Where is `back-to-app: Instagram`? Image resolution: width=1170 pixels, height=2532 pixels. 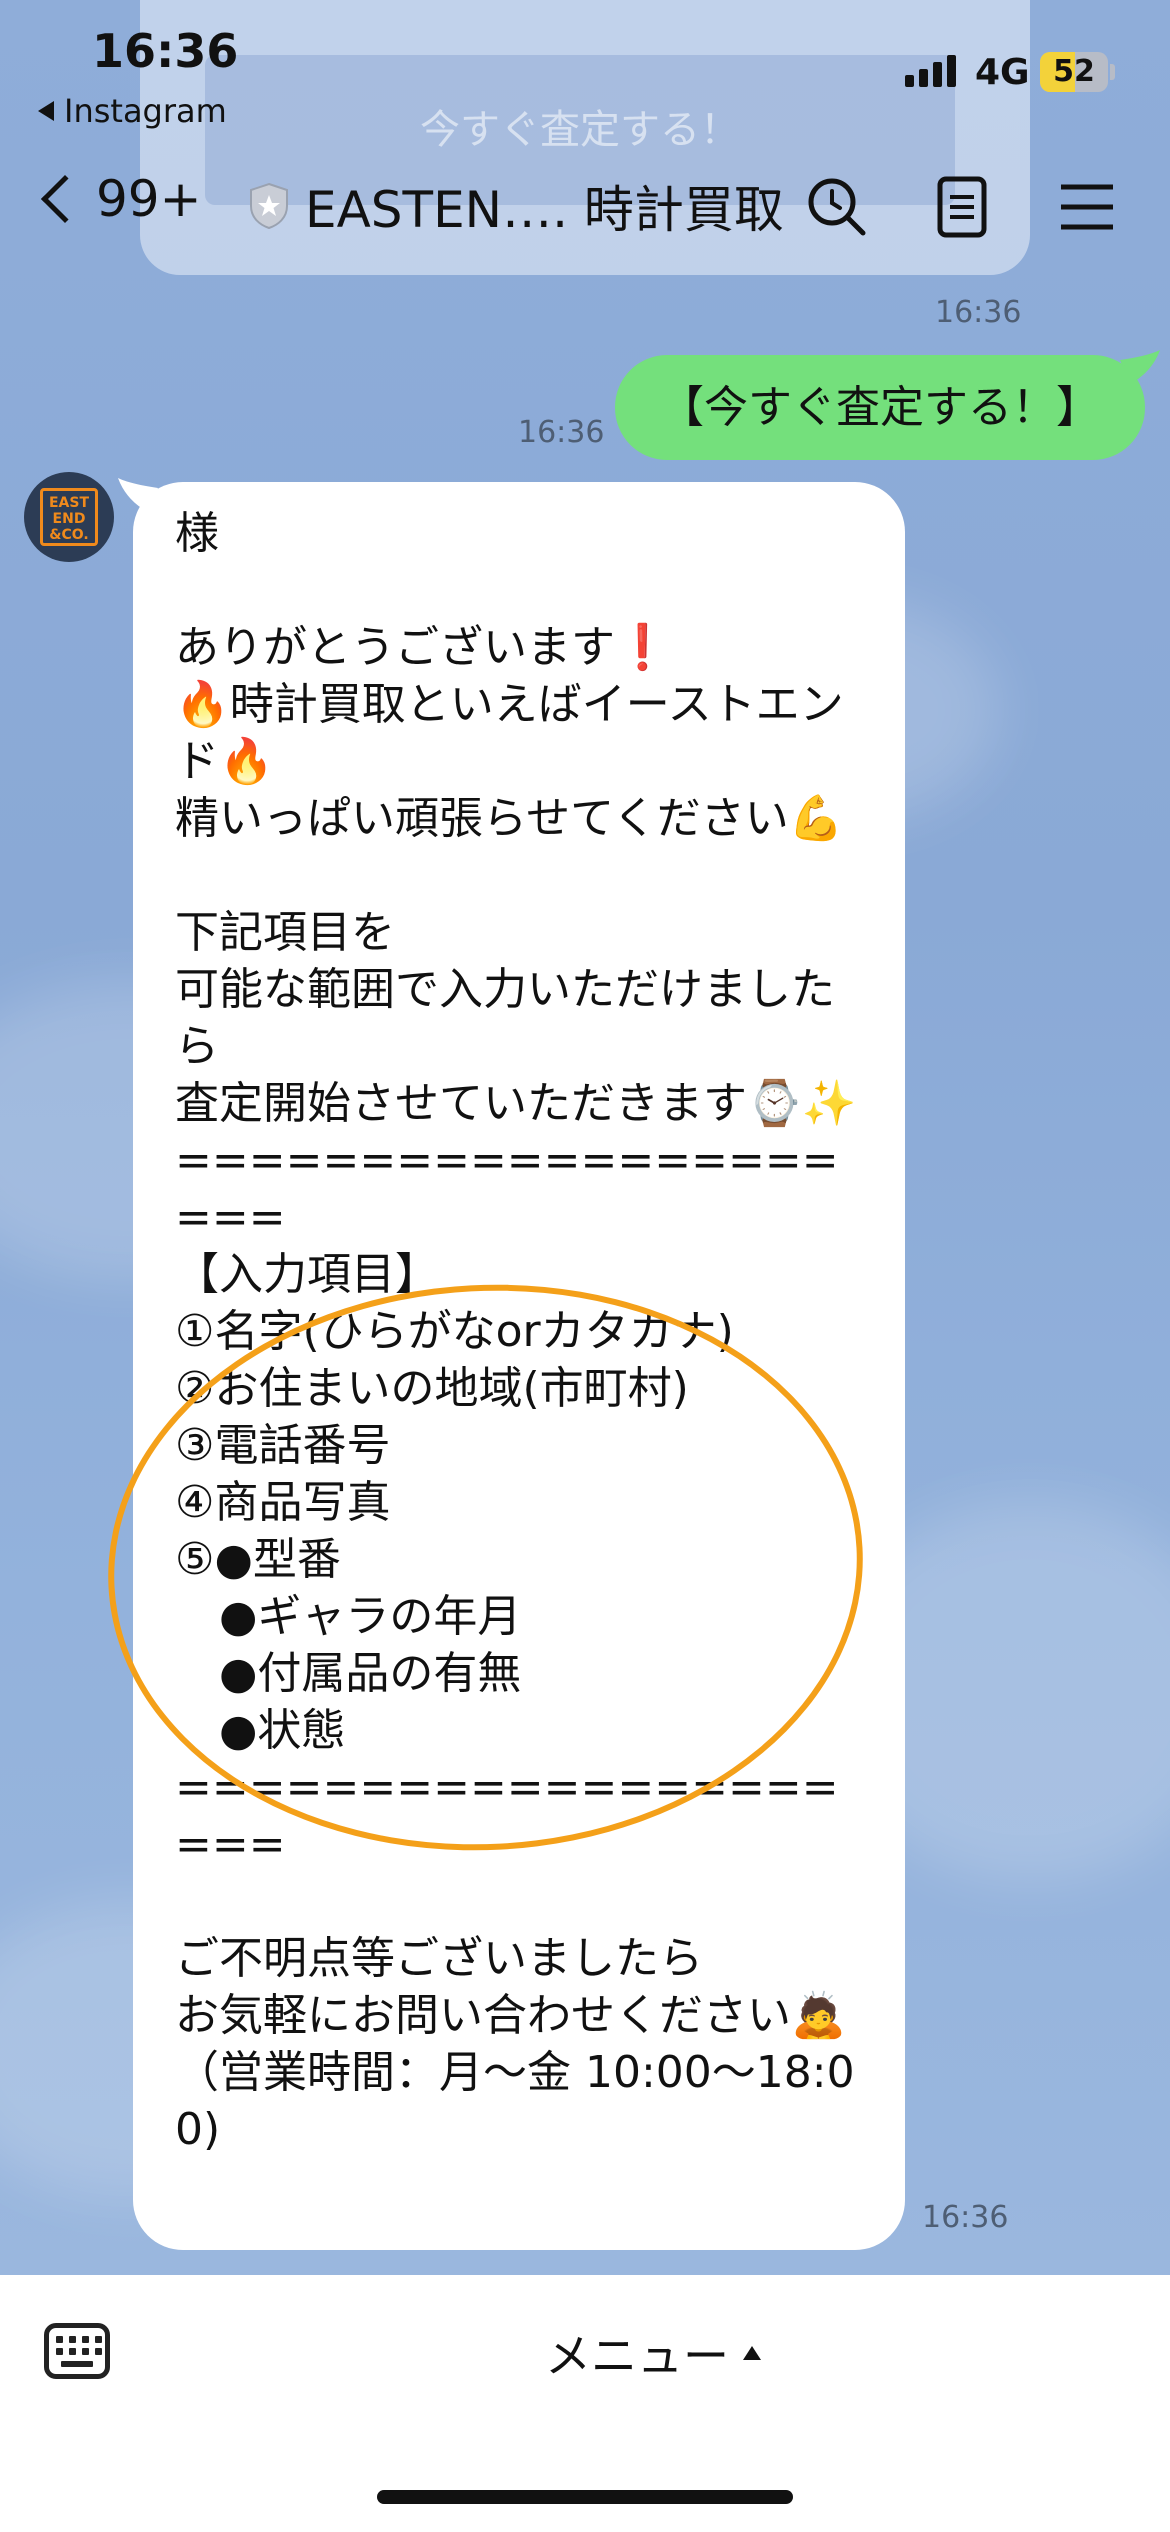
back-to-app: Instagram is located at coordinates (132, 111).